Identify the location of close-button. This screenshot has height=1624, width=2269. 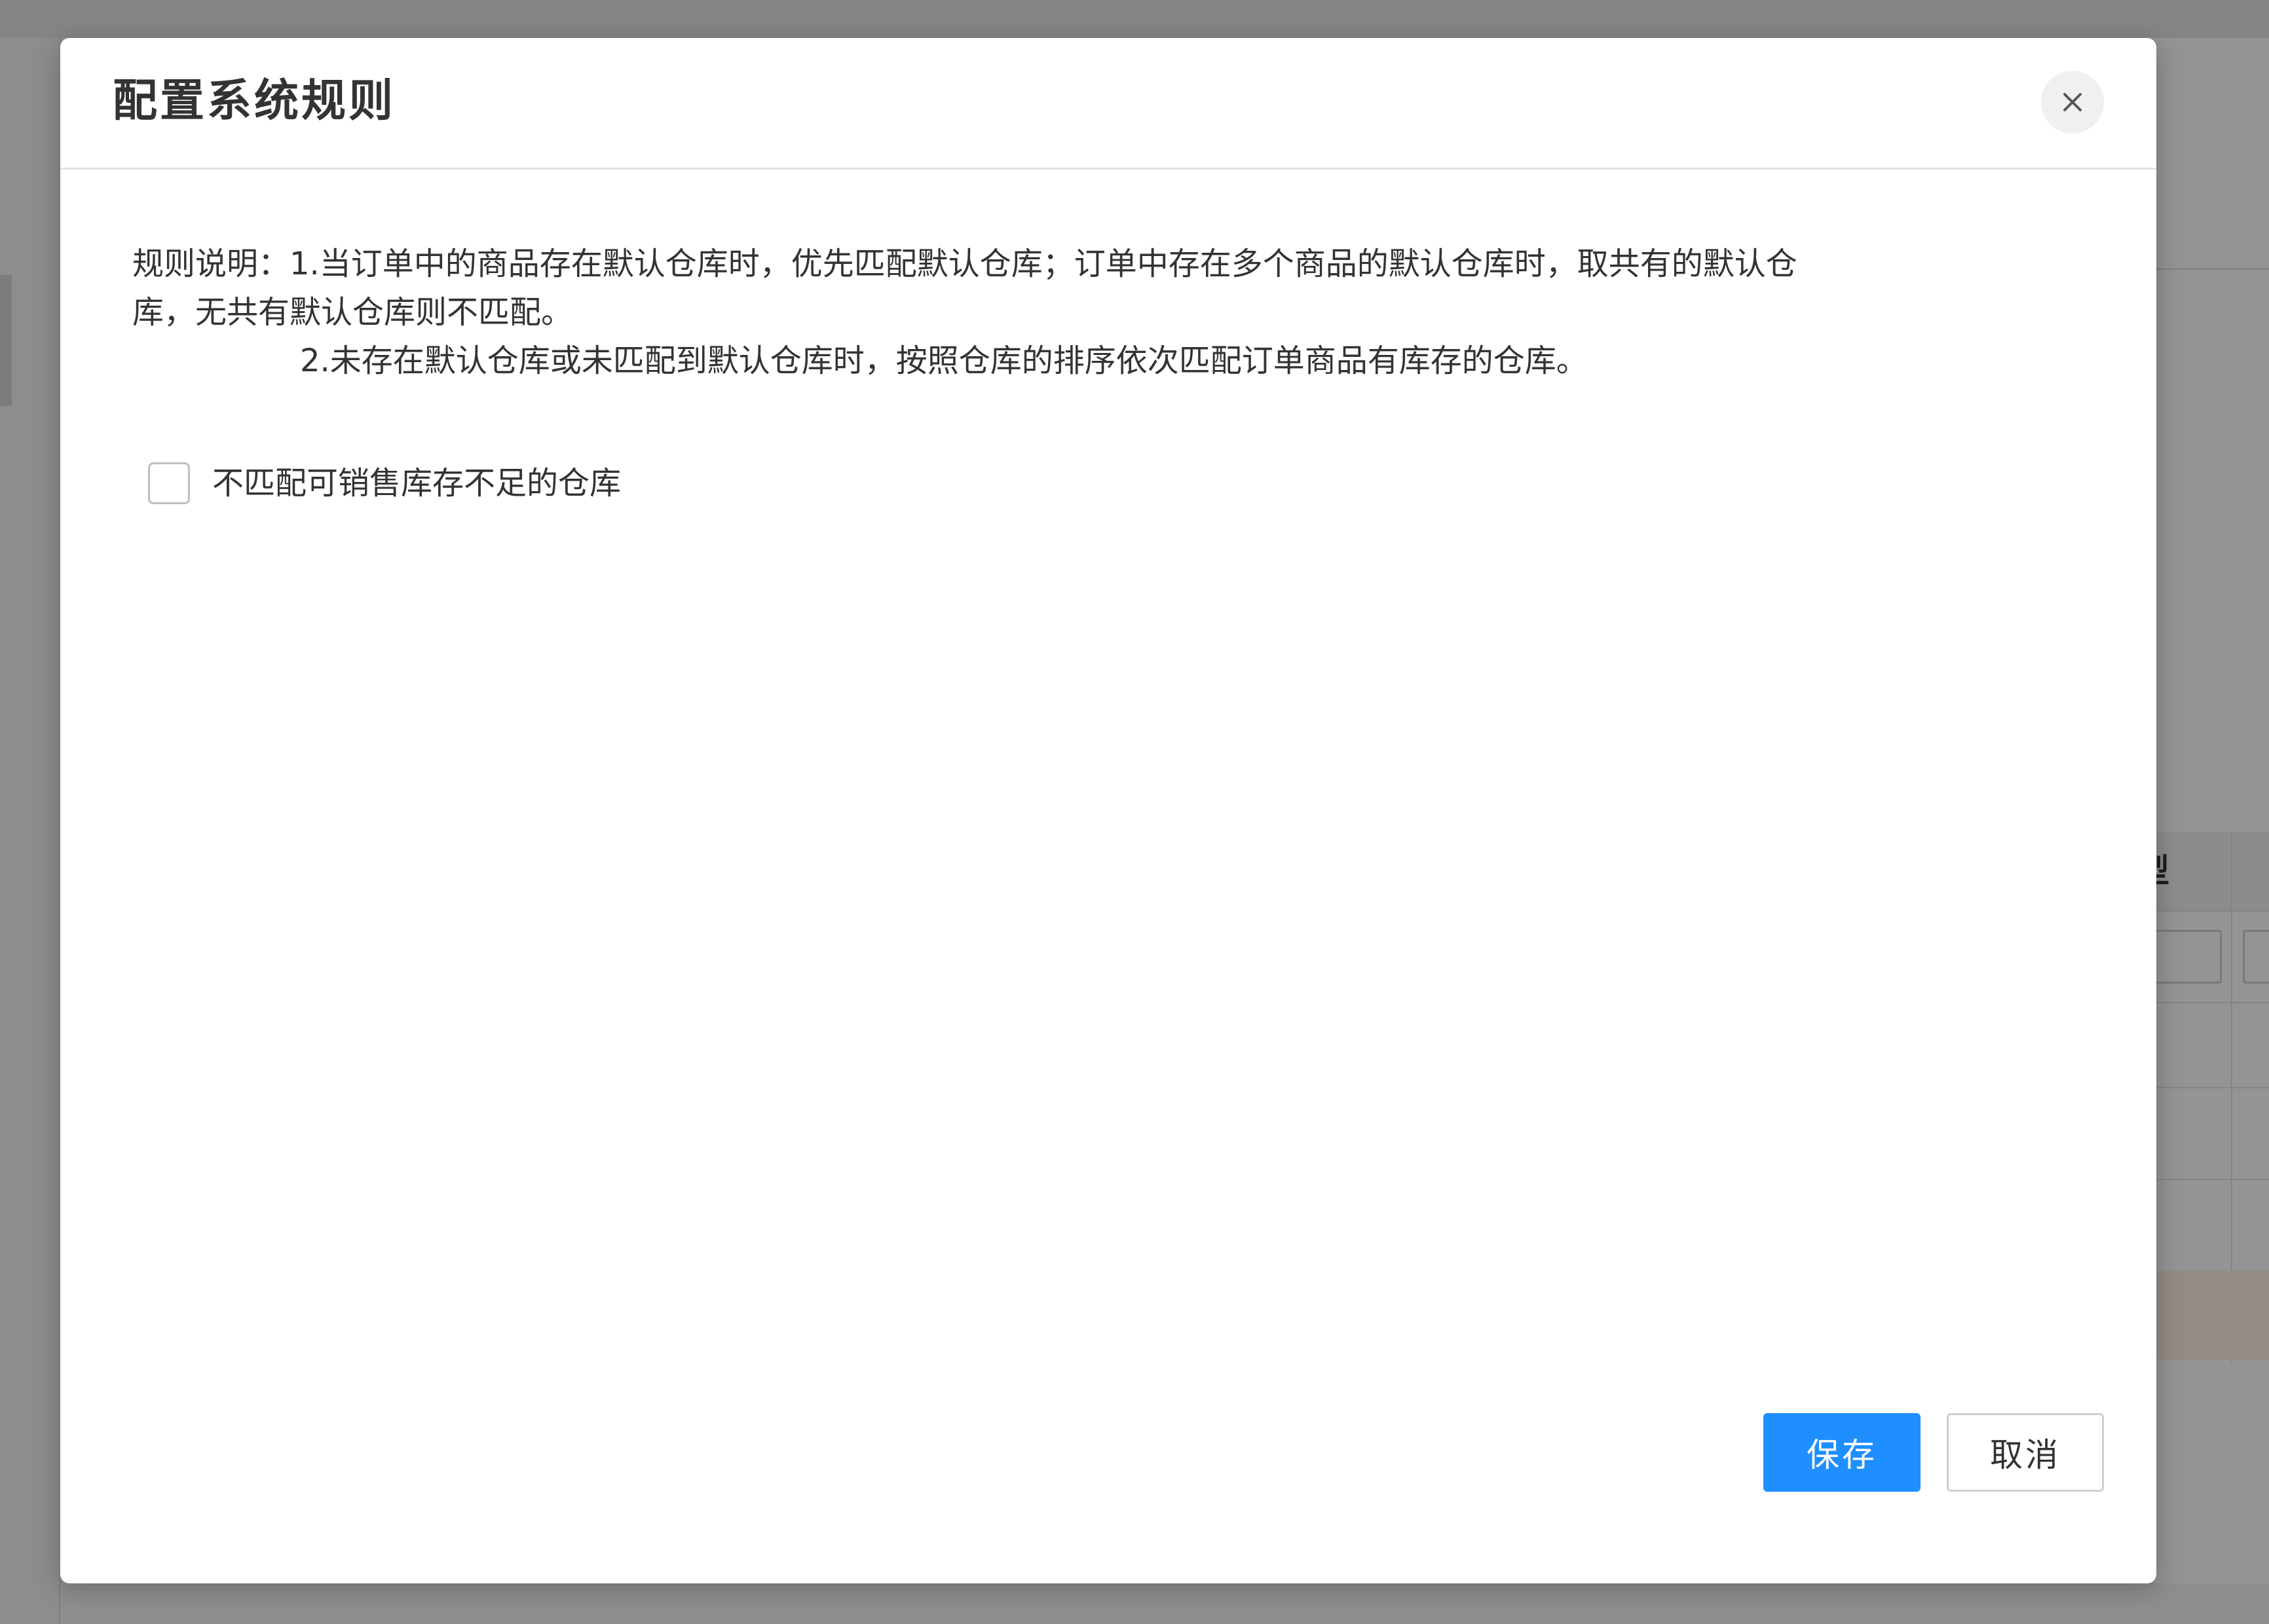
(2072, 102).